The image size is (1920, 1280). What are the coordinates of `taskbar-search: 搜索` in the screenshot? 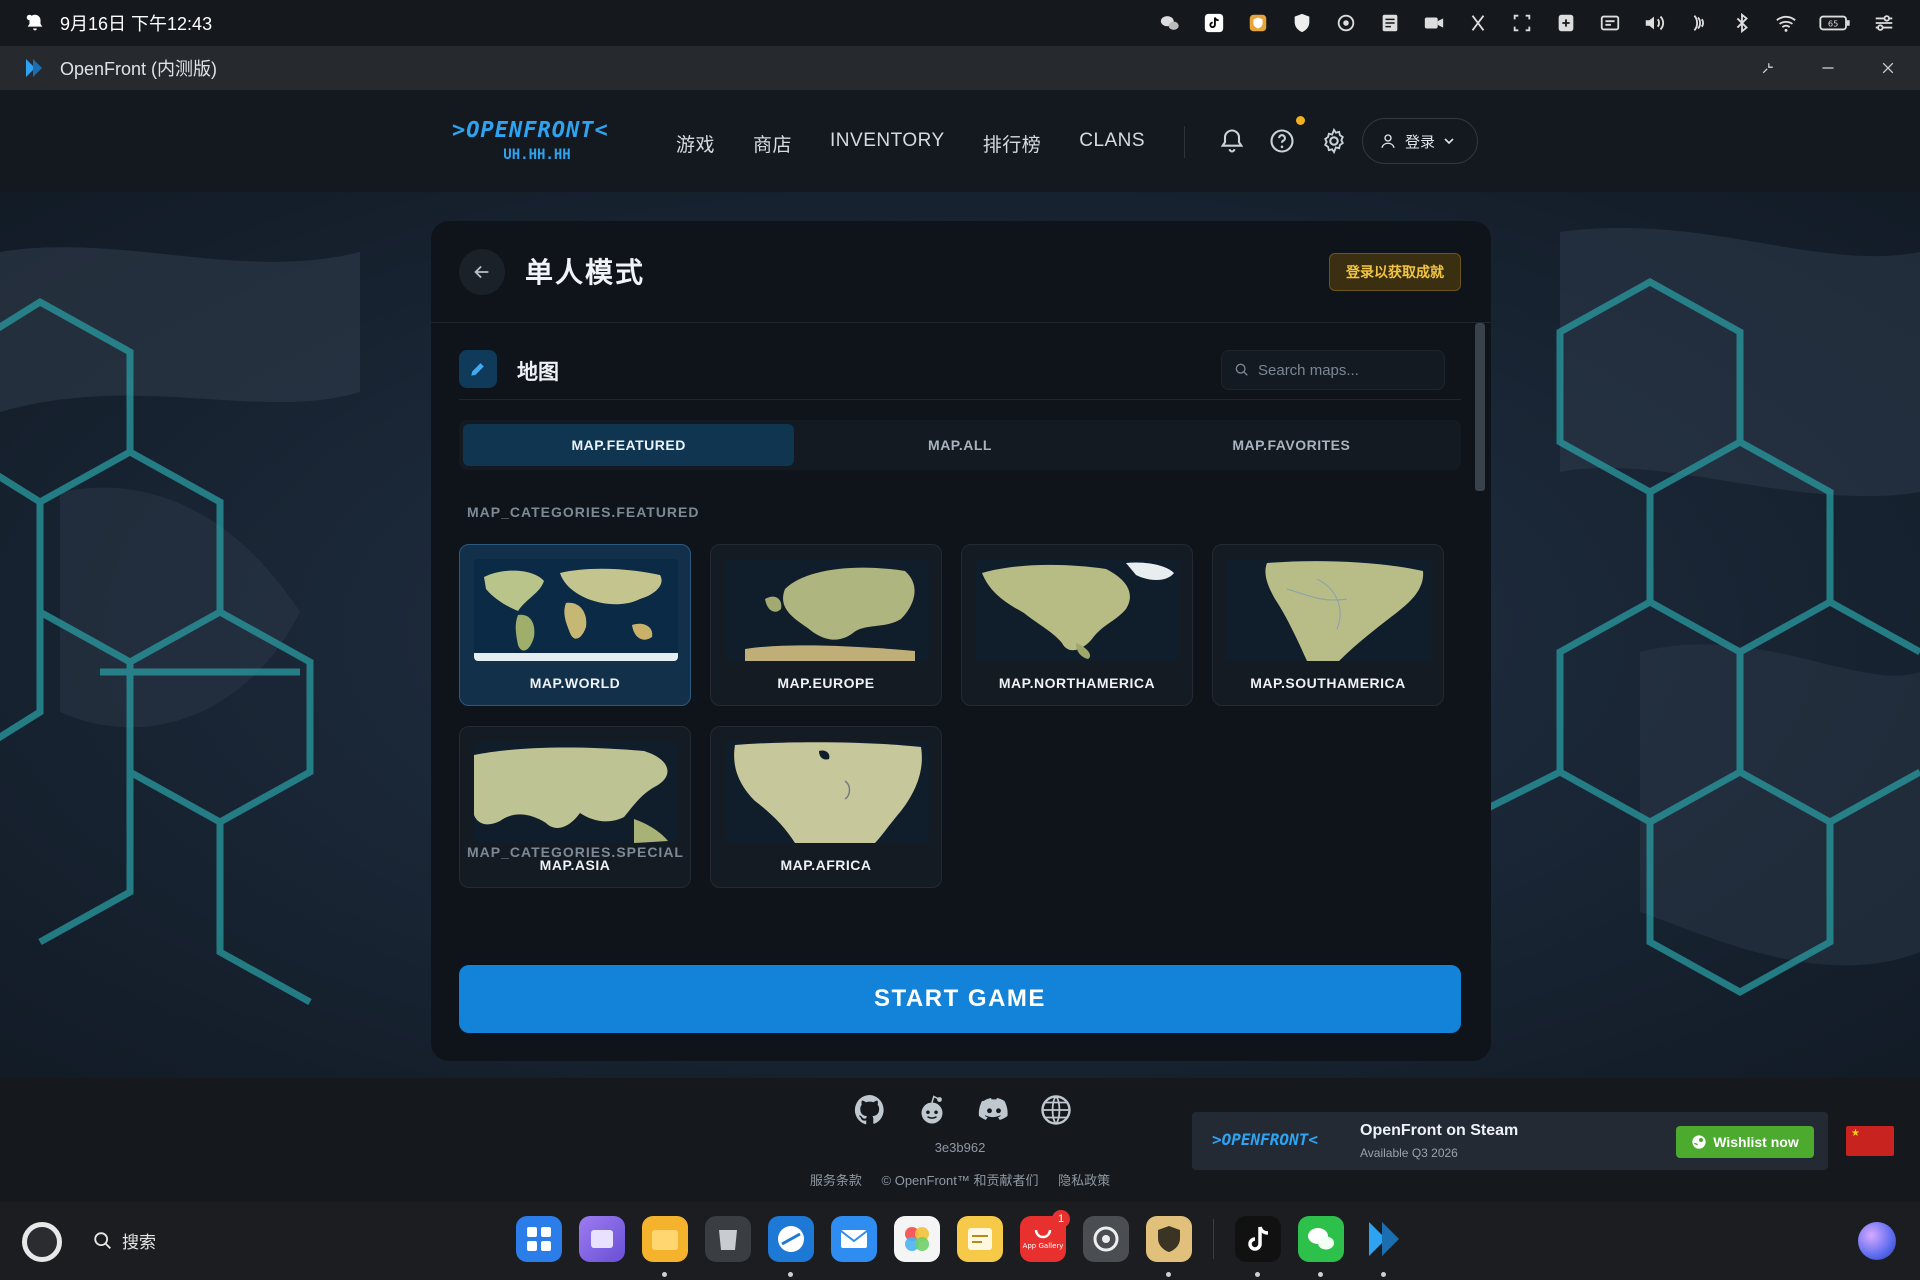 It's located at (124, 1240).